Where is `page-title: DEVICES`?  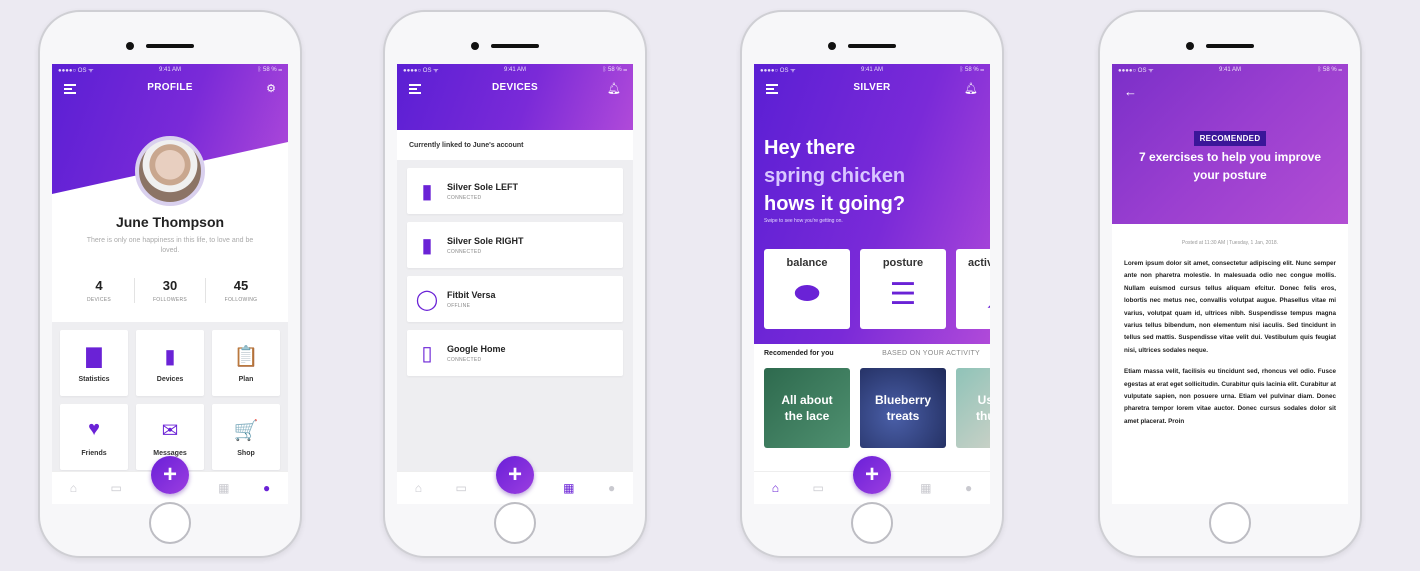 page-title: DEVICES is located at coordinates (514, 87).